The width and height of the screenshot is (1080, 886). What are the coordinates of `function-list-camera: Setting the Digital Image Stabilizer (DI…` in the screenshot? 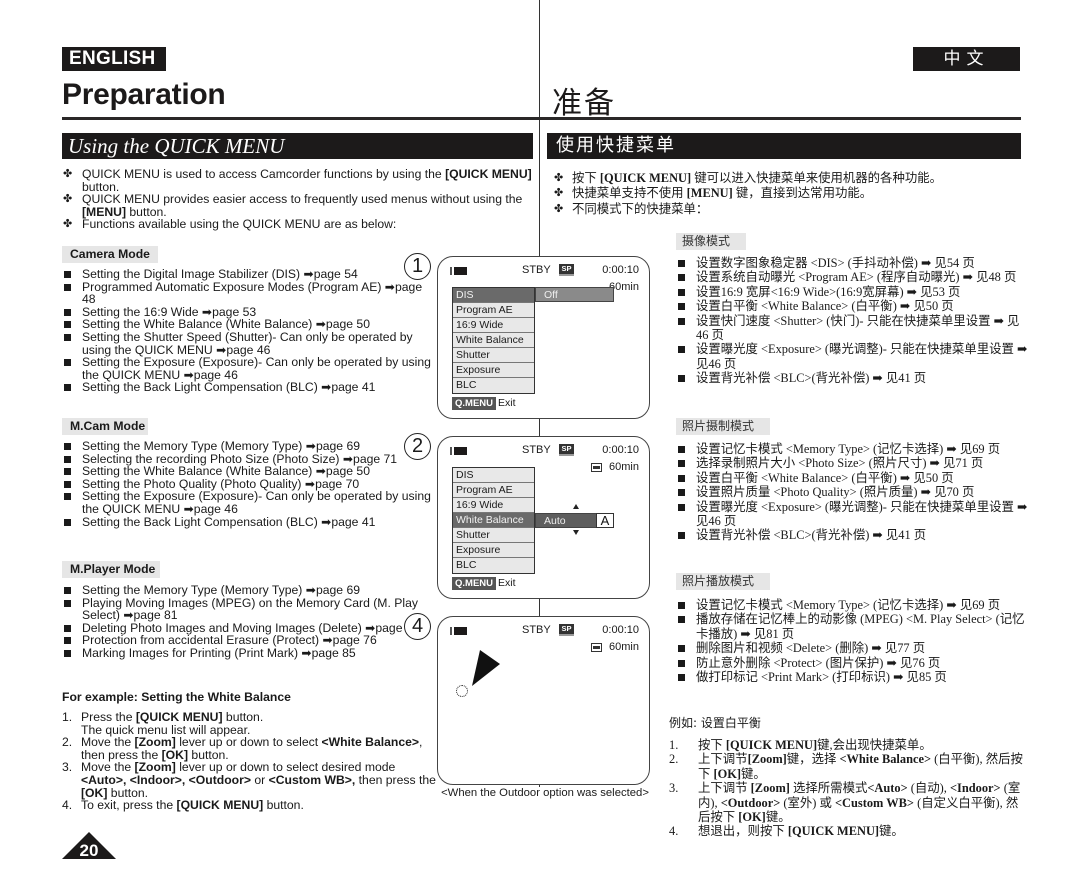 It's located at (247, 331).